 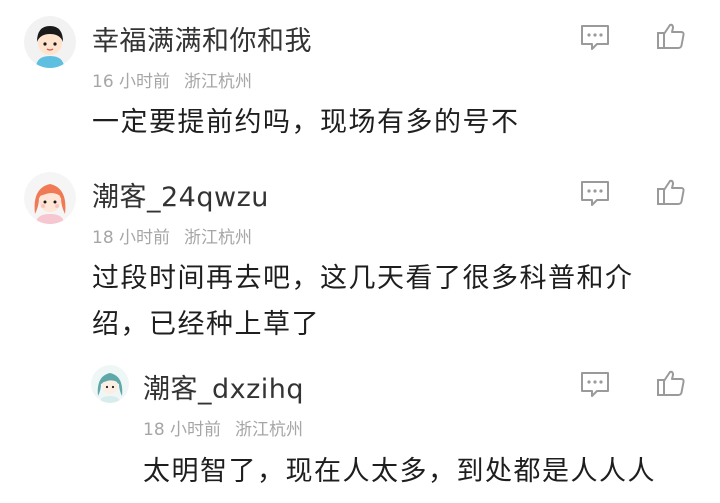 What do you see at coordinates (180, 194) in the screenshot?
I see `comment-username: 潮客_24qwzu` at bounding box center [180, 194].